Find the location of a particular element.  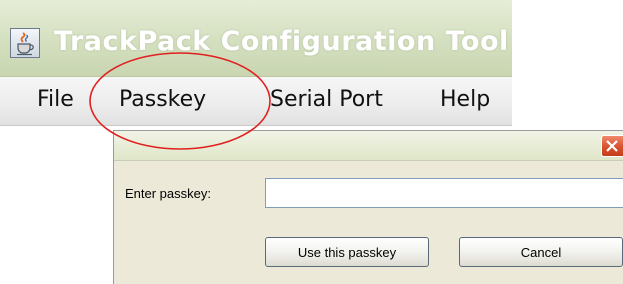

menu-passkey: Passkey is located at coordinates (162, 99).